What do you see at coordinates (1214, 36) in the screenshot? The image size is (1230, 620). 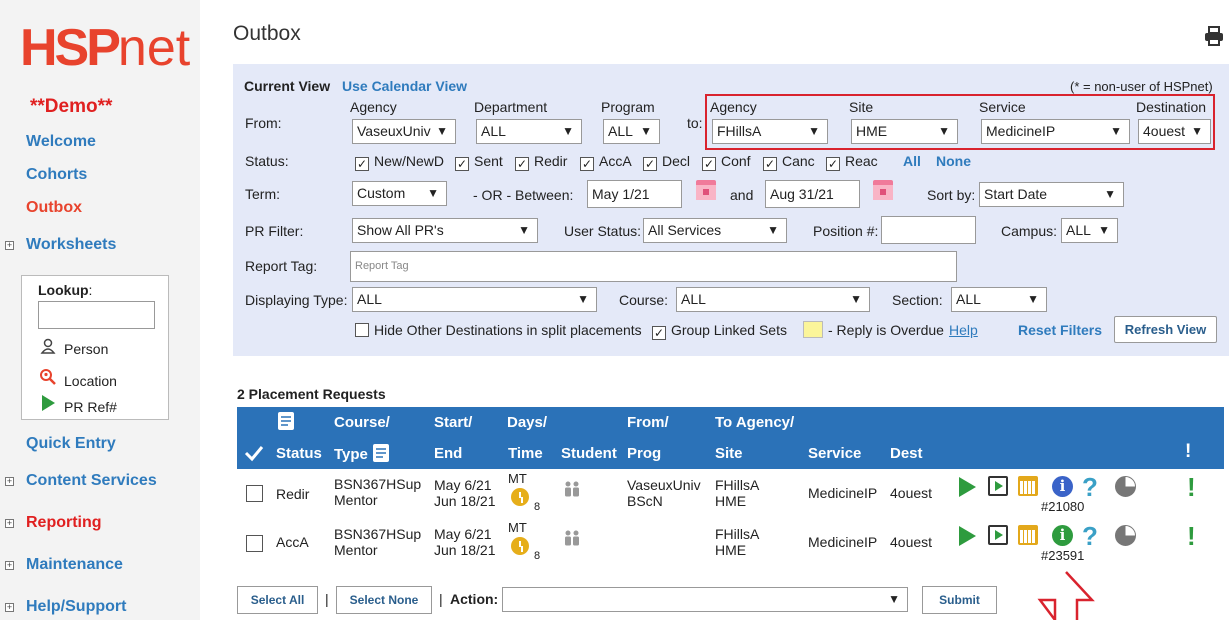 I see `printer-icon` at bounding box center [1214, 36].